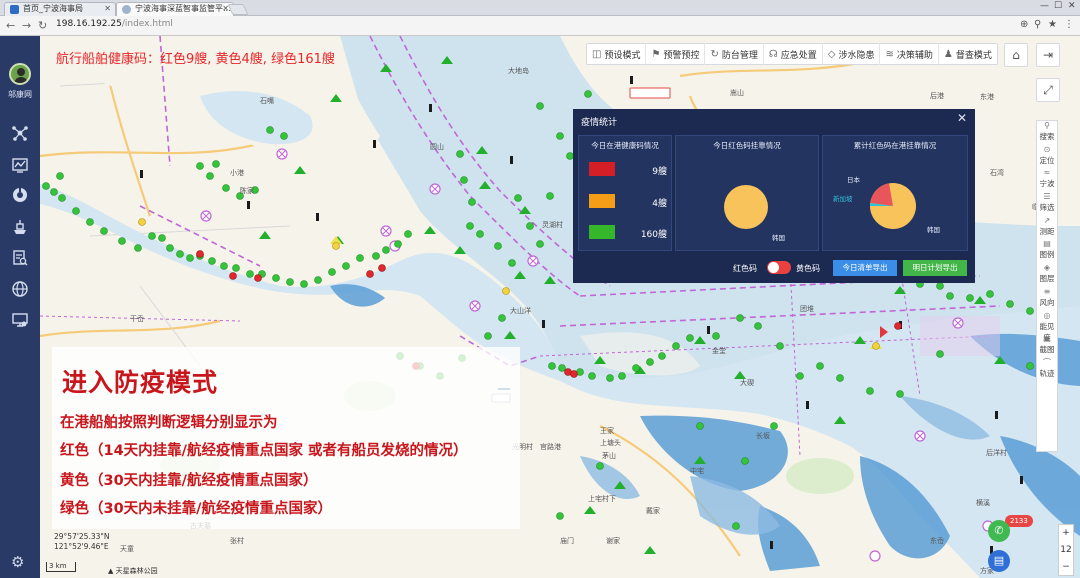 The width and height of the screenshot is (1080, 578). I want to click on phone-button: ✆, so click(999, 531).